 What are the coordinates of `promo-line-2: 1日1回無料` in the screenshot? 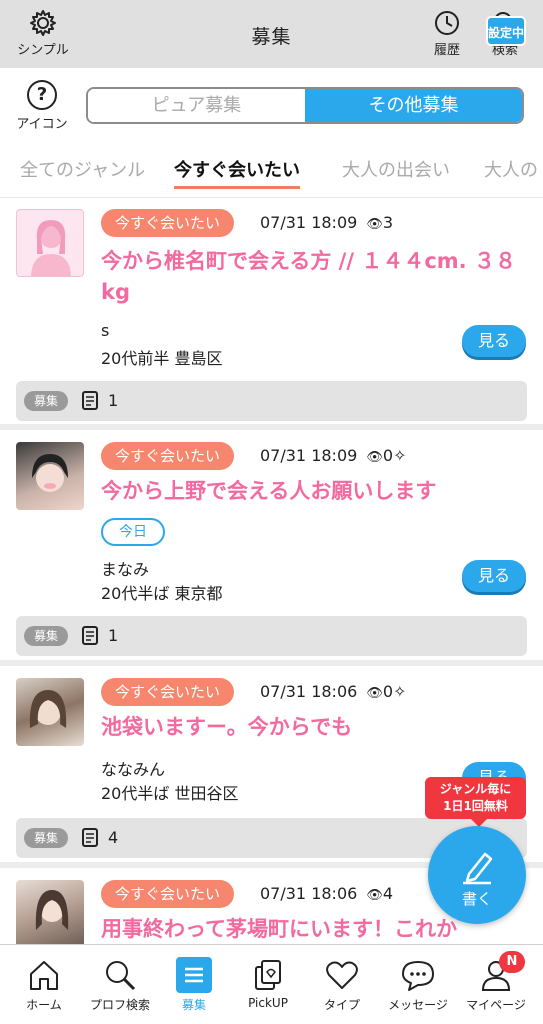 It's located at (475, 806).